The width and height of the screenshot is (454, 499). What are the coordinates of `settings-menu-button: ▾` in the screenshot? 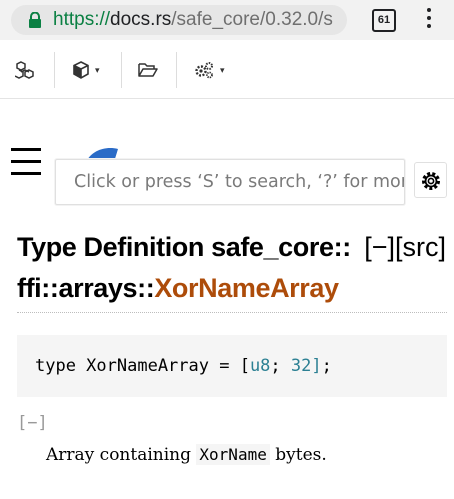 It's located at (209, 70).